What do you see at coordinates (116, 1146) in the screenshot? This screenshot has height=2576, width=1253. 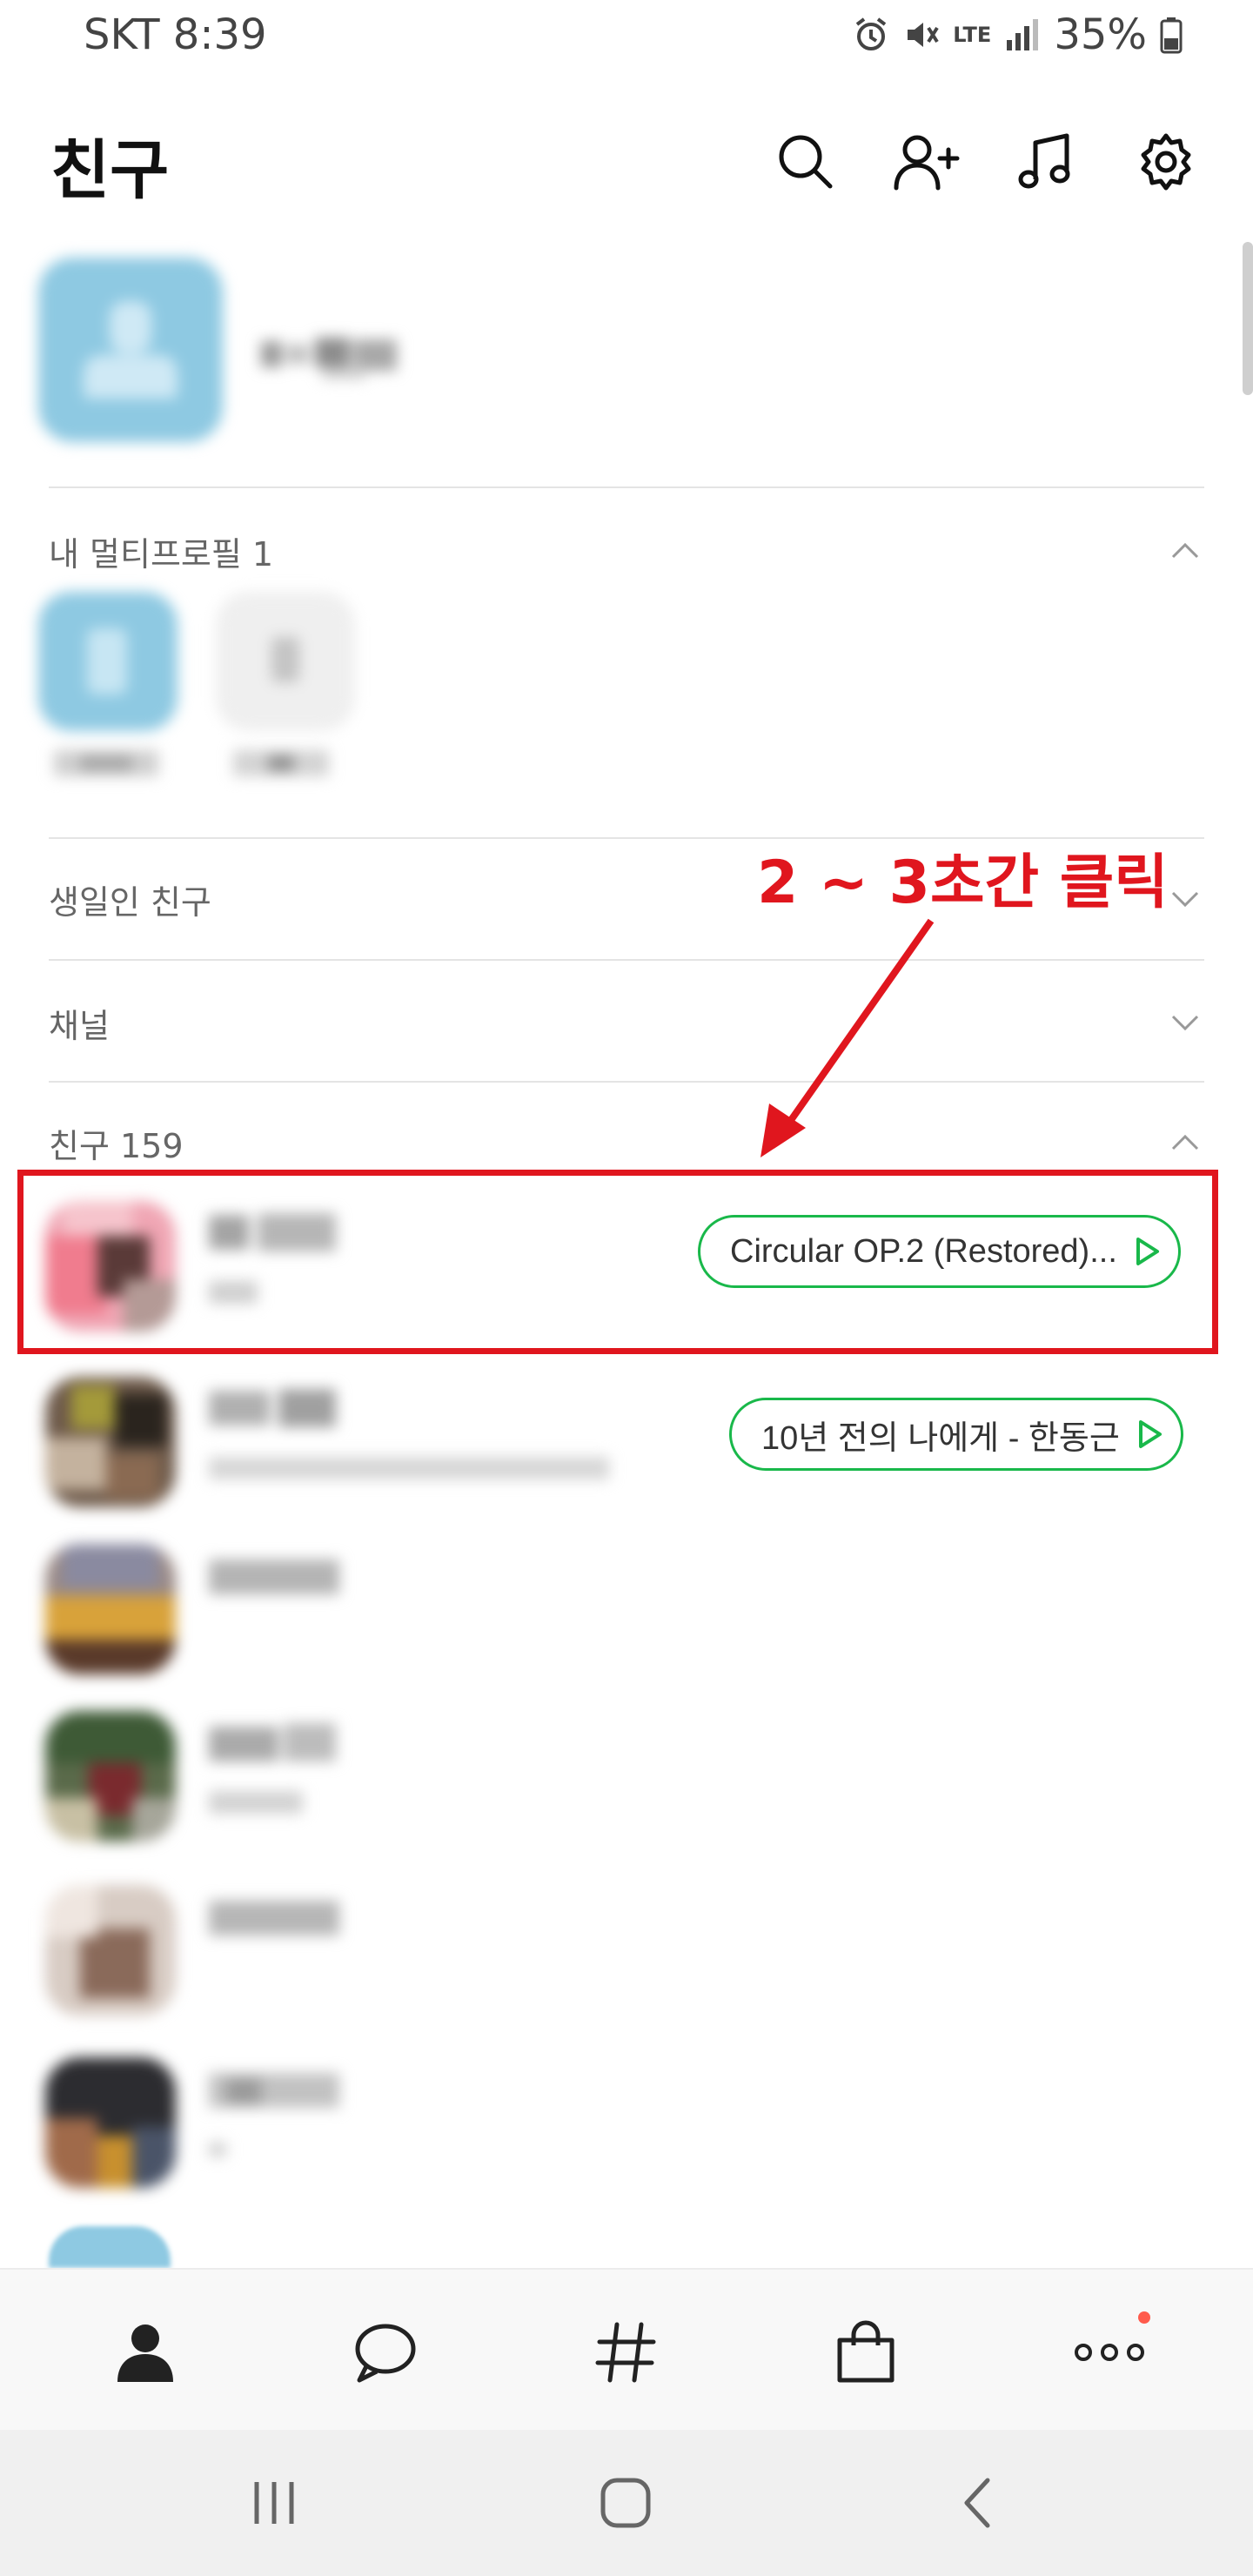 I see `section-friends-title: 친구 159` at bounding box center [116, 1146].